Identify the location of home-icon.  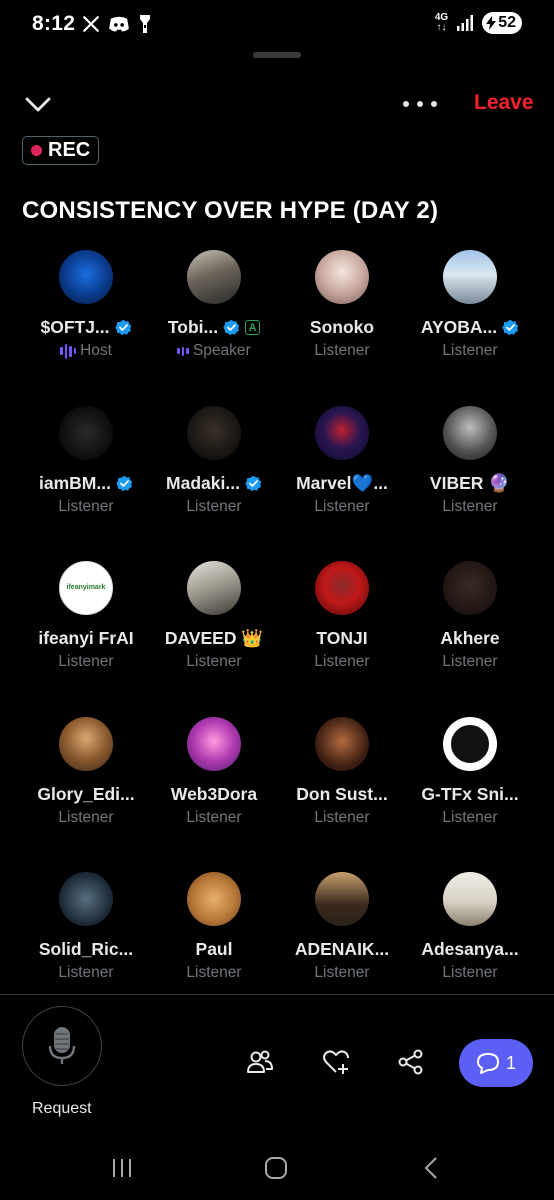
(276, 1168).